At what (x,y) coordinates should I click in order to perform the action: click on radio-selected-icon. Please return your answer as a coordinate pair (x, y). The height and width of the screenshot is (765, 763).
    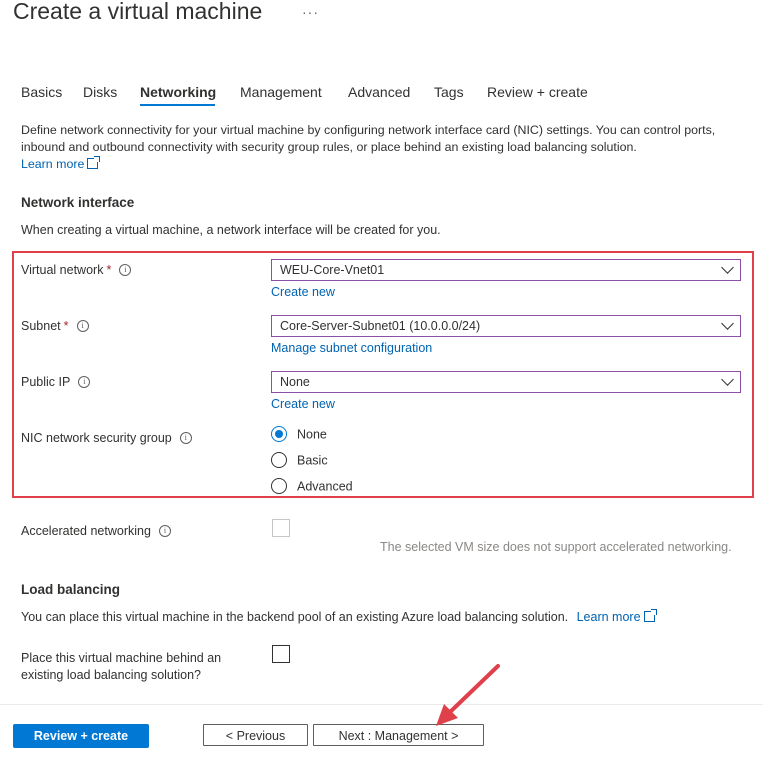
    Looking at the image, I should click on (279, 434).